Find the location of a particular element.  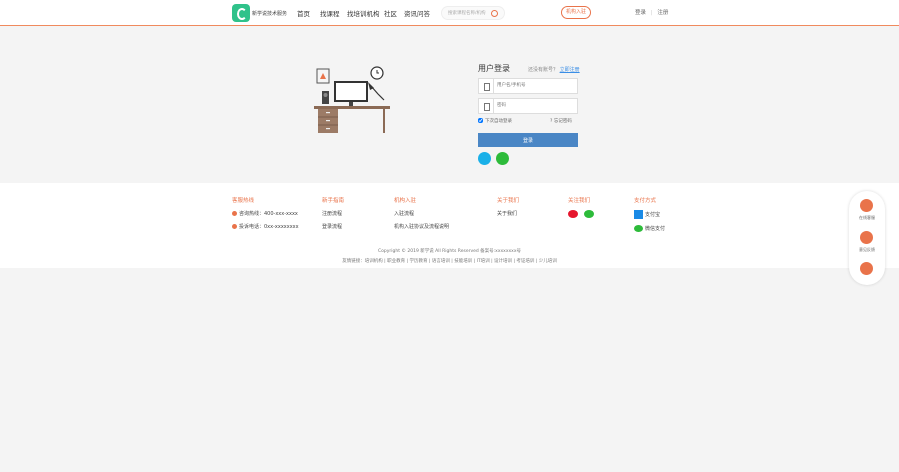

footer-heading: 新手指南 is located at coordinates (333, 201).